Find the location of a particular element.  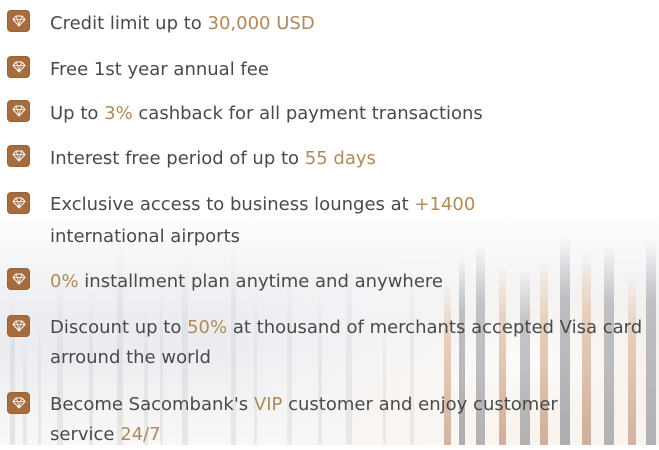

benefit-text-line2: arround the world is located at coordinates (354, 357).